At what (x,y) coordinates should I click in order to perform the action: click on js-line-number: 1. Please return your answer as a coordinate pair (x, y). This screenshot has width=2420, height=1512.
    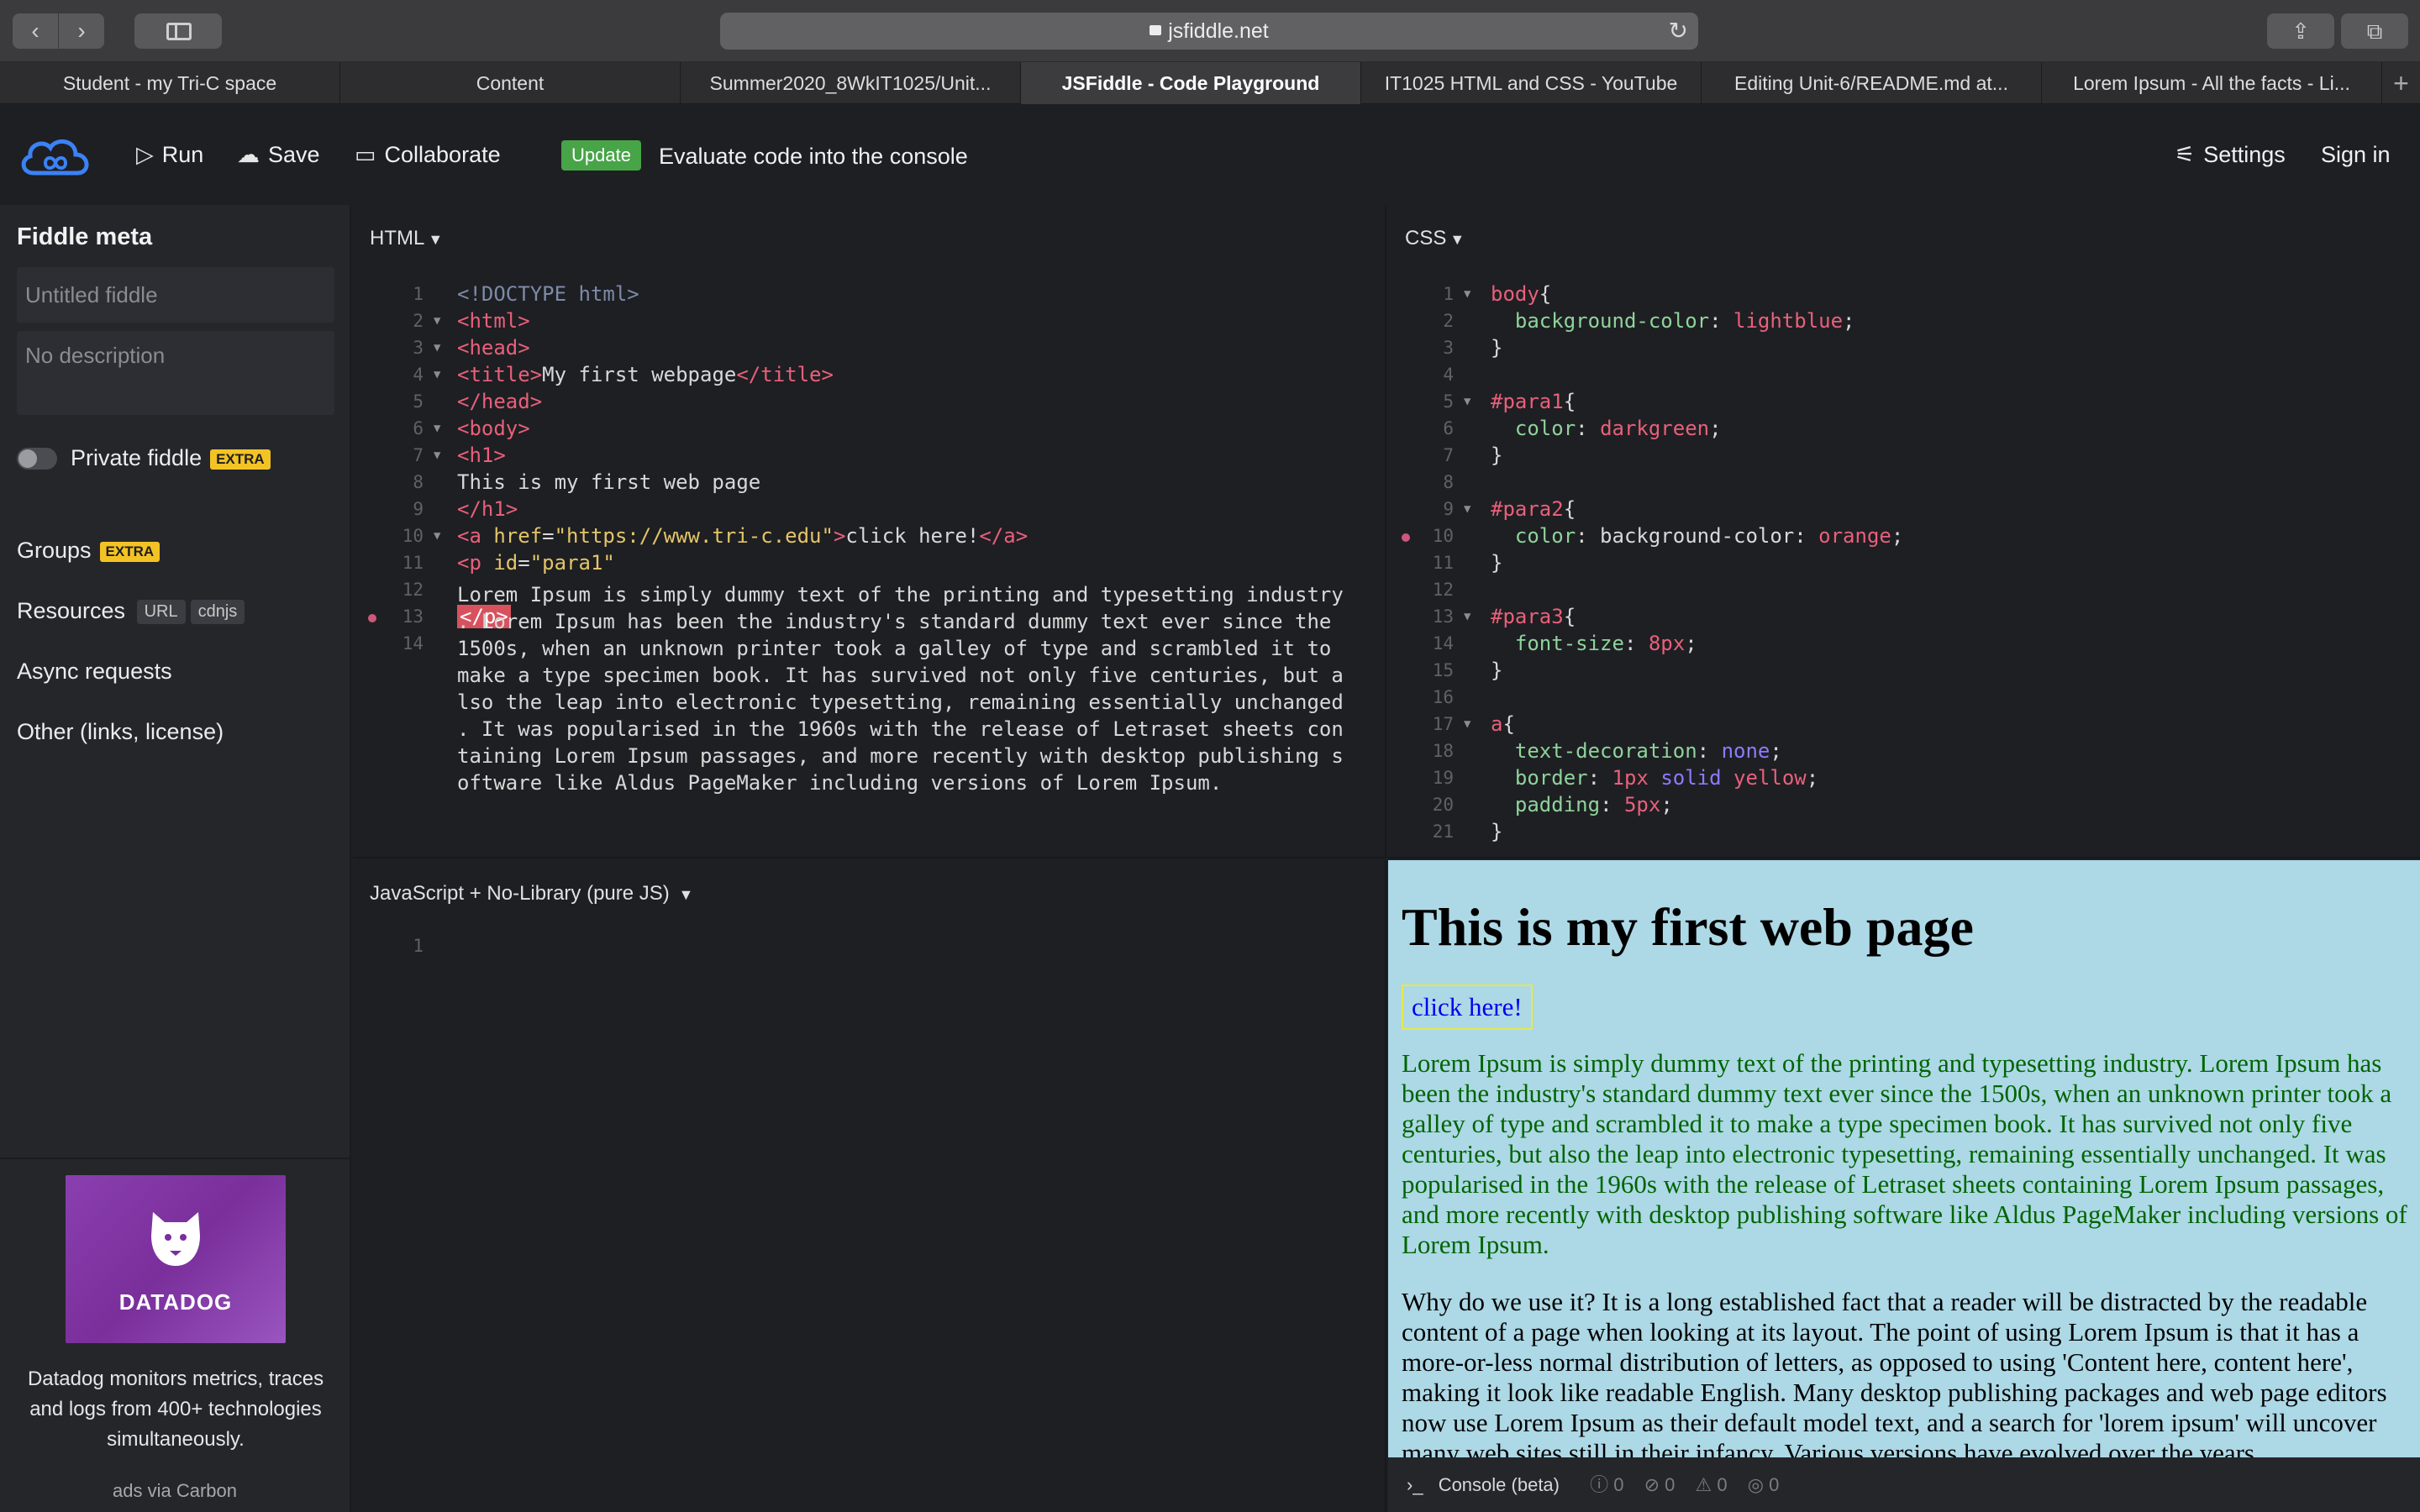
    Looking at the image, I should click on (419, 946).